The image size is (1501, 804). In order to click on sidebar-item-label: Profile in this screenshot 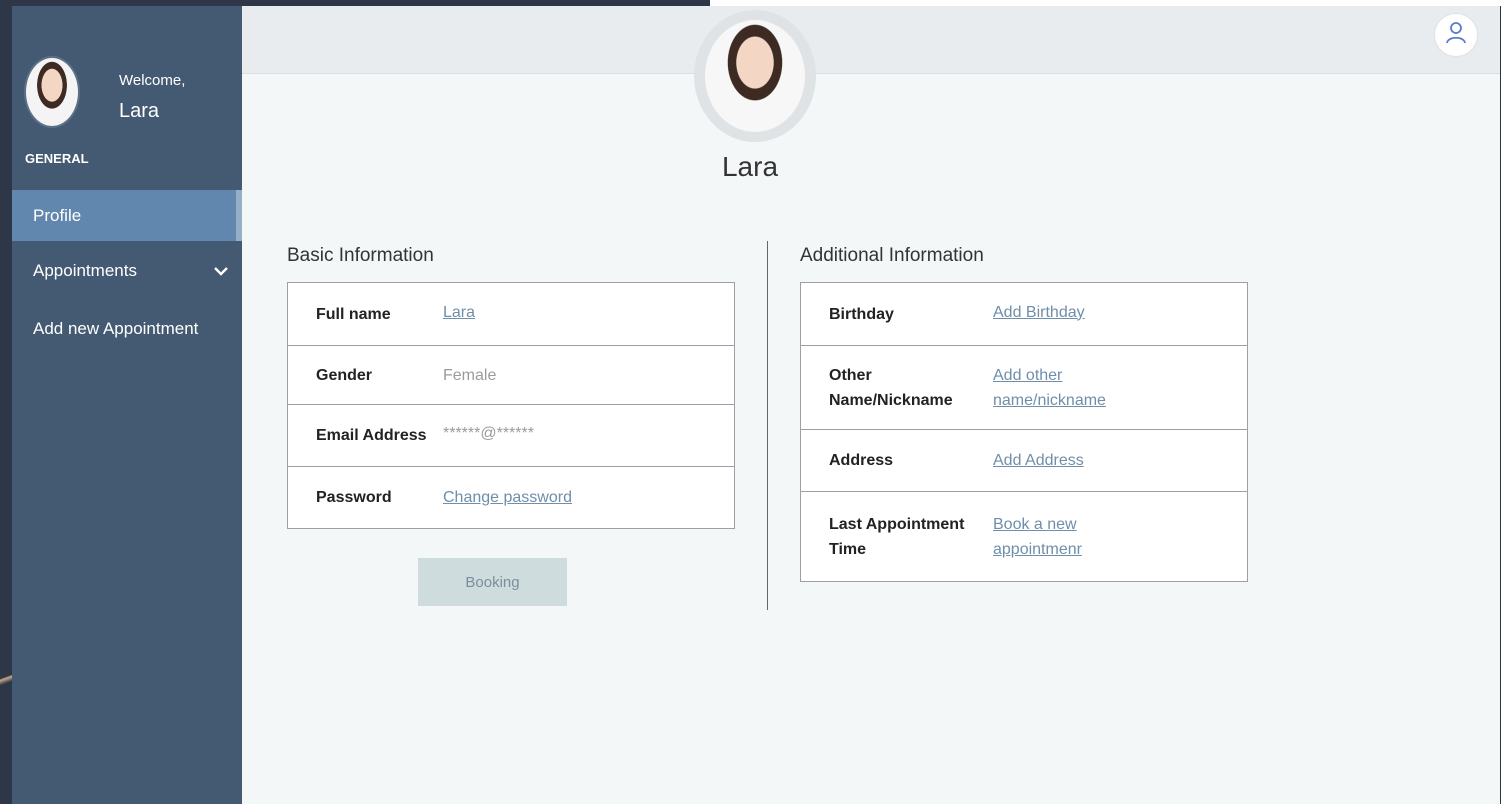, I will do `click(57, 215)`.